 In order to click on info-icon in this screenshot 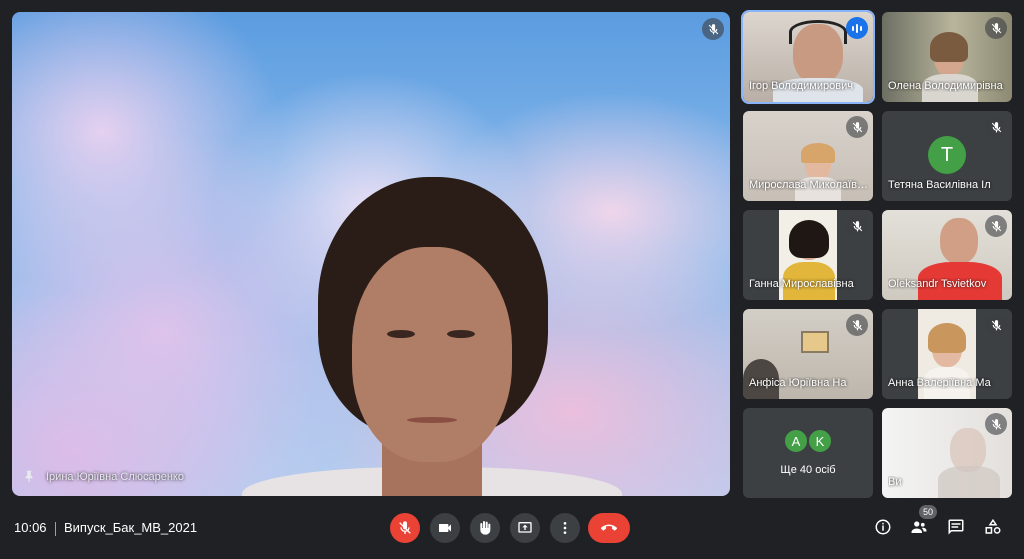, I will do `click(883, 527)`.